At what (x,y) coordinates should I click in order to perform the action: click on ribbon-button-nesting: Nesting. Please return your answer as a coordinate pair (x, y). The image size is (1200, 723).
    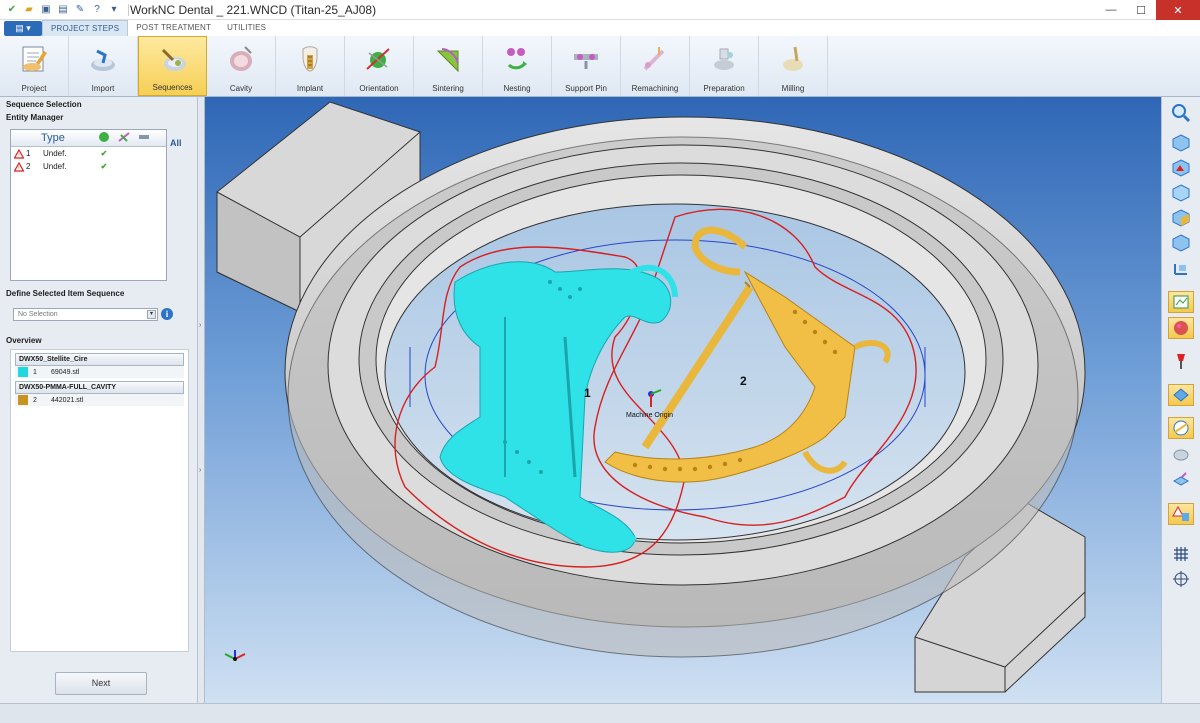
    Looking at the image, I should click on (517, 66).